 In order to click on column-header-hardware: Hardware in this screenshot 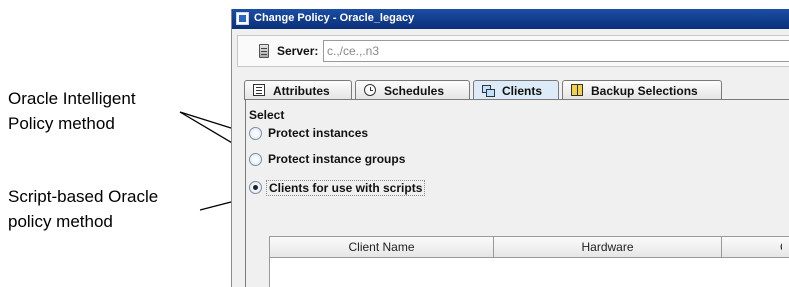, I will do `click(608, 247)`.